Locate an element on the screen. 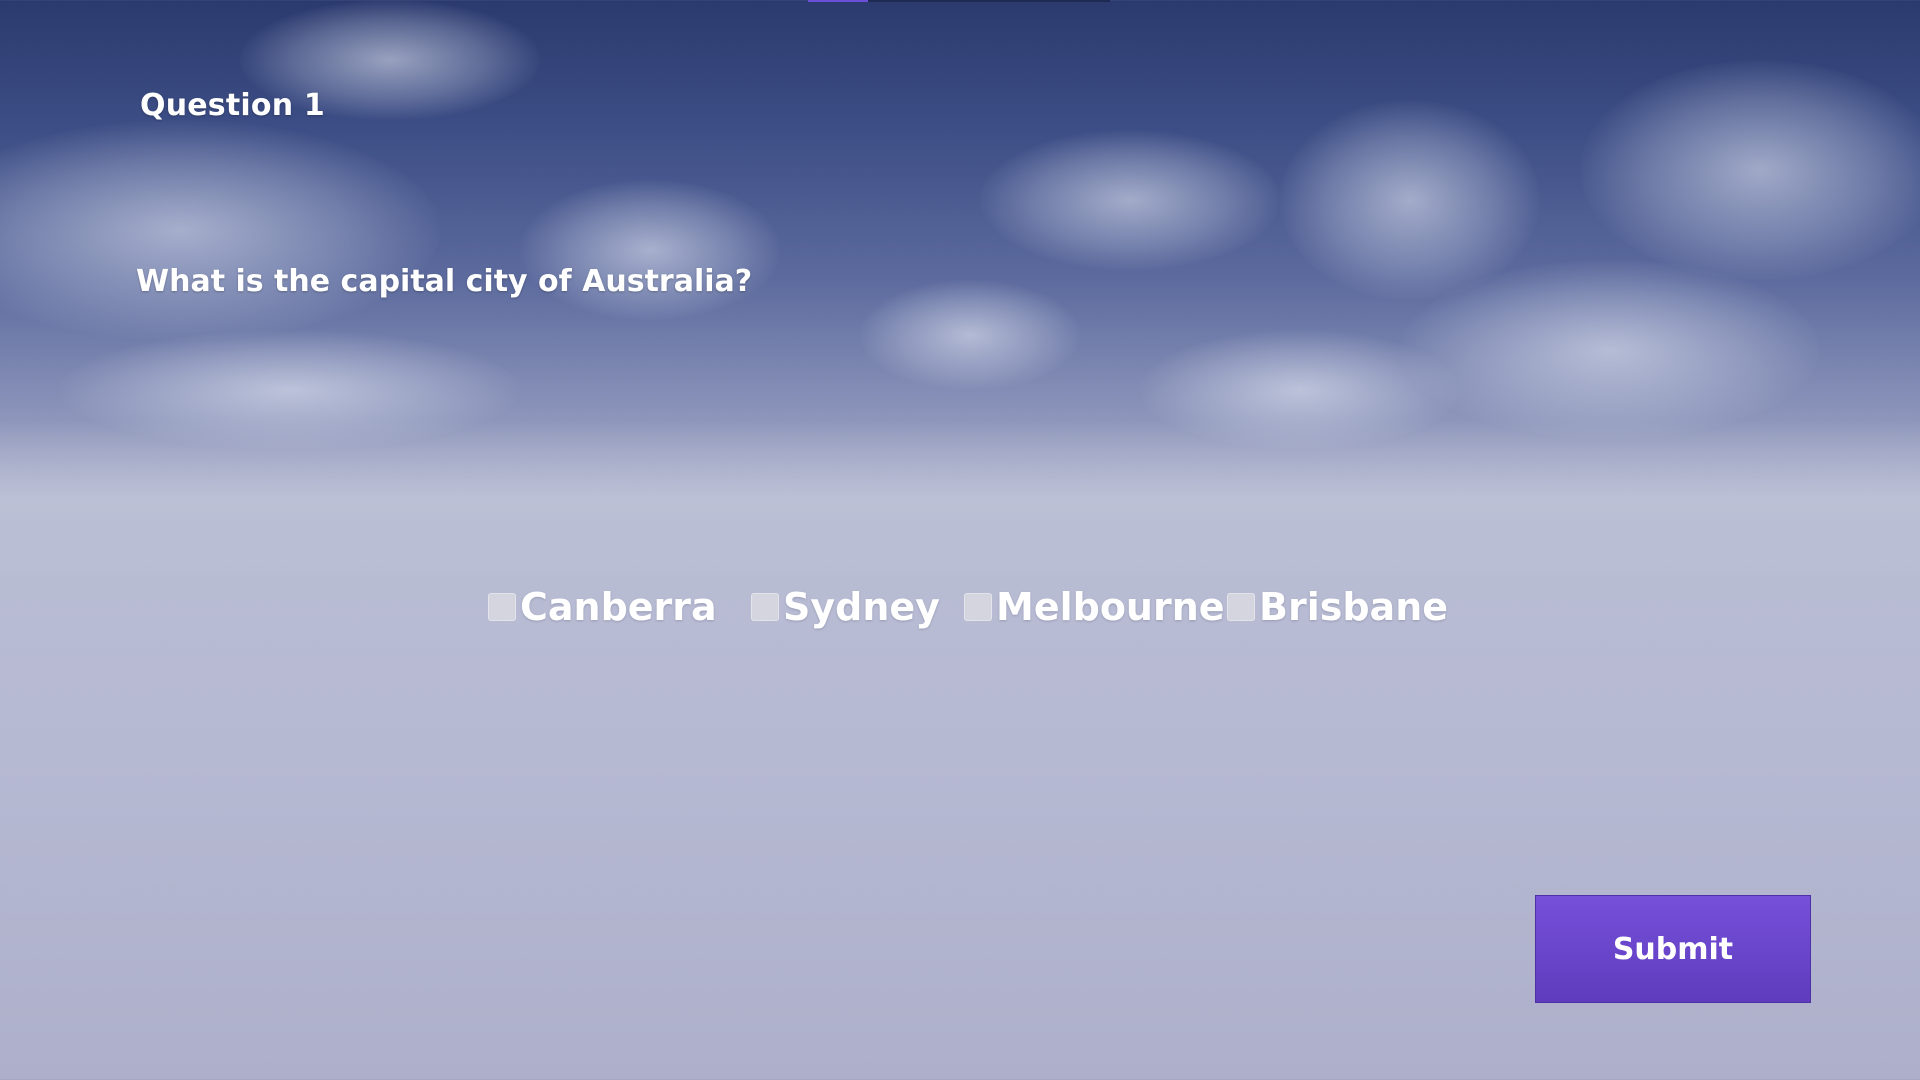  option-label: Melbourne is located at coordinates (1110, 607).